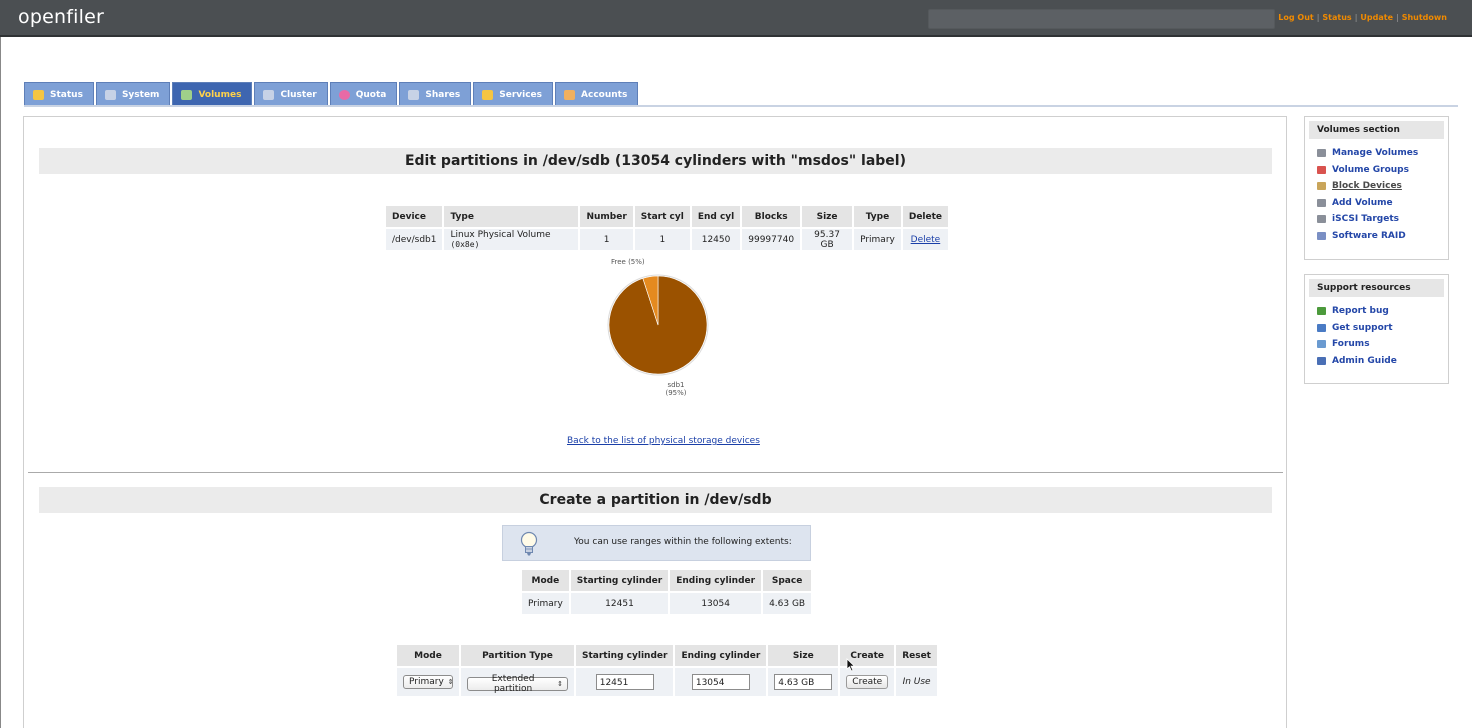  Describe the element at coordinates (916, 682) in the screenshot. I see `reset-cell: In Use` at that location.